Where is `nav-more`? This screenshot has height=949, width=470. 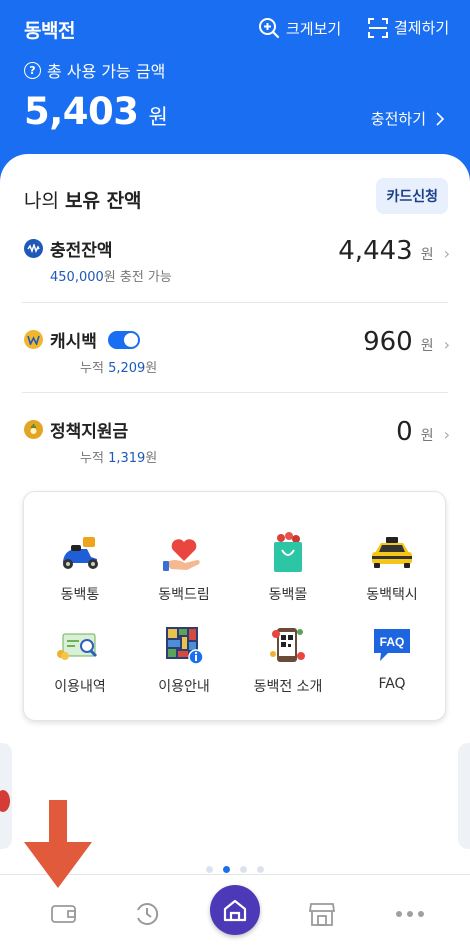
nav-more is located at coordinates (410, 914).